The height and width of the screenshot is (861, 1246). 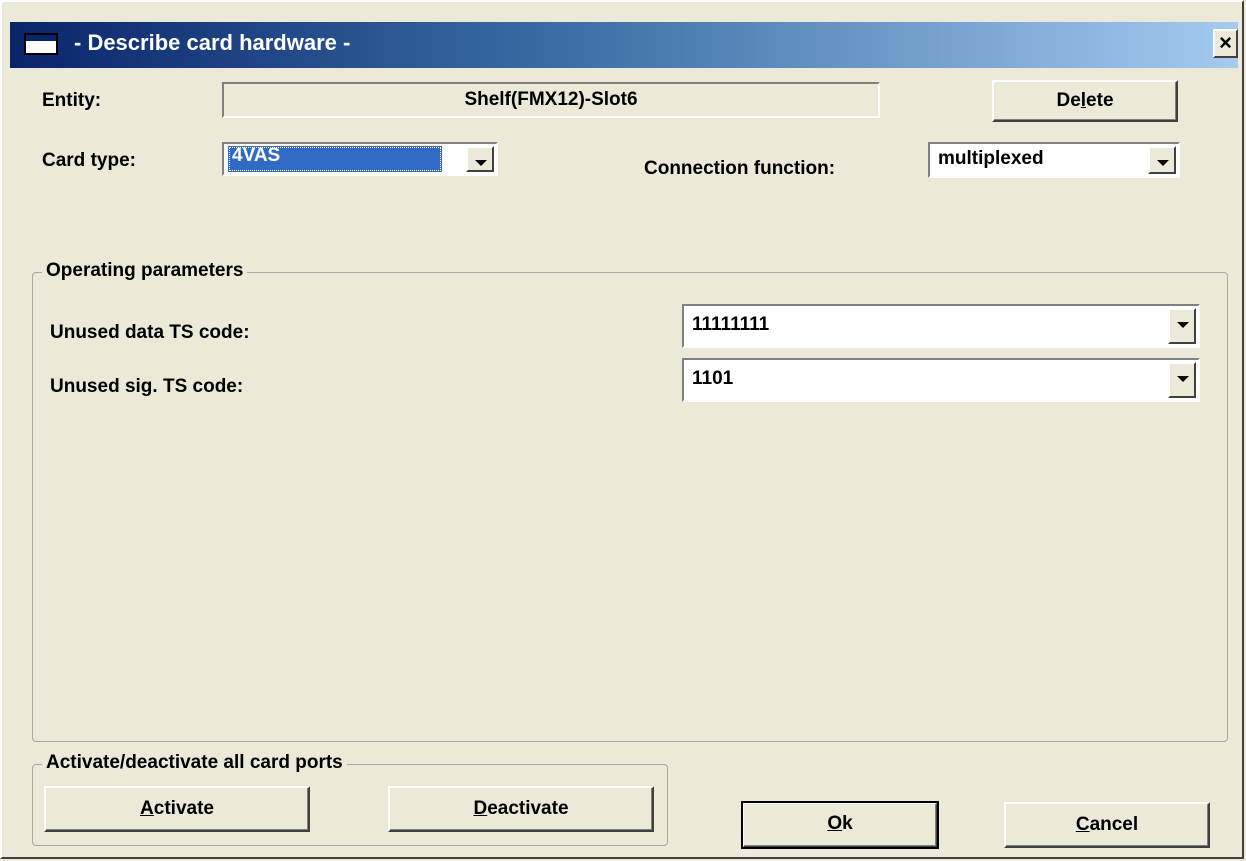 What do you see at coordinates (624, 45) in the screenshot?
I see `title-bar: - Describe card hardware - ×` at bounding box center [624, 45].